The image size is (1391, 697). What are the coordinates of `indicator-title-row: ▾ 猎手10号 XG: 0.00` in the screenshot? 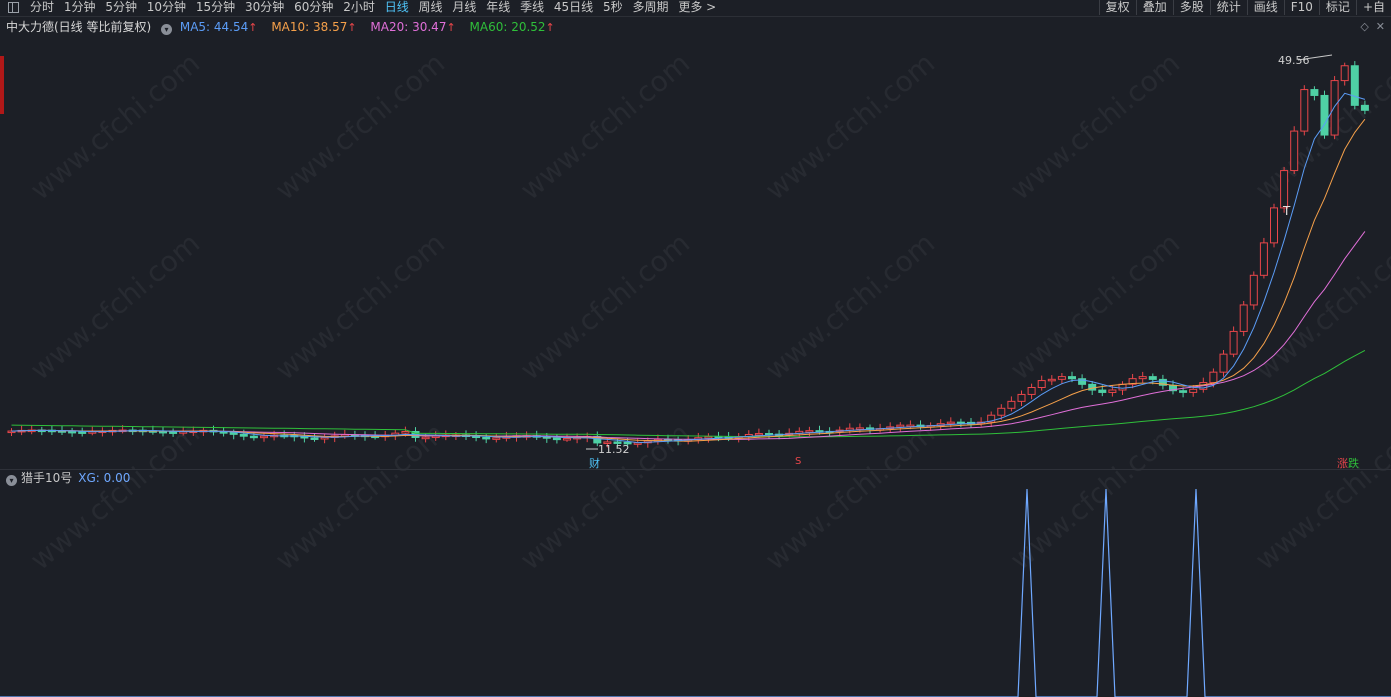 It's located at (68, 478).